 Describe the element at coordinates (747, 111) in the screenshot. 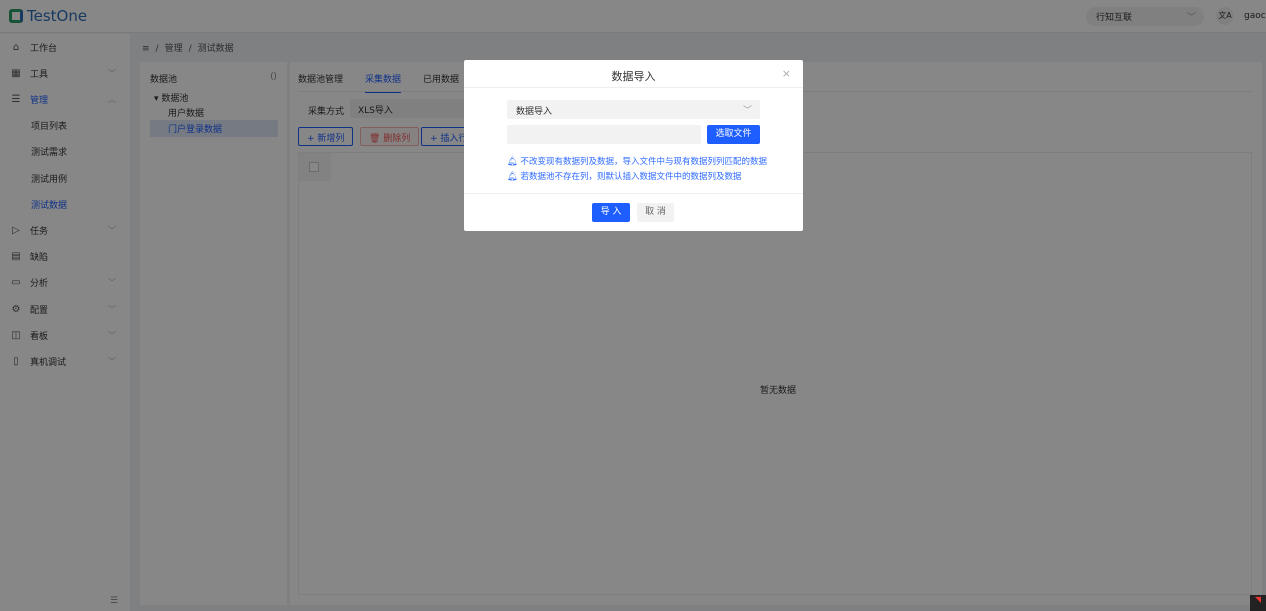

I see `chevron-down-icon: ﹀` at that location.